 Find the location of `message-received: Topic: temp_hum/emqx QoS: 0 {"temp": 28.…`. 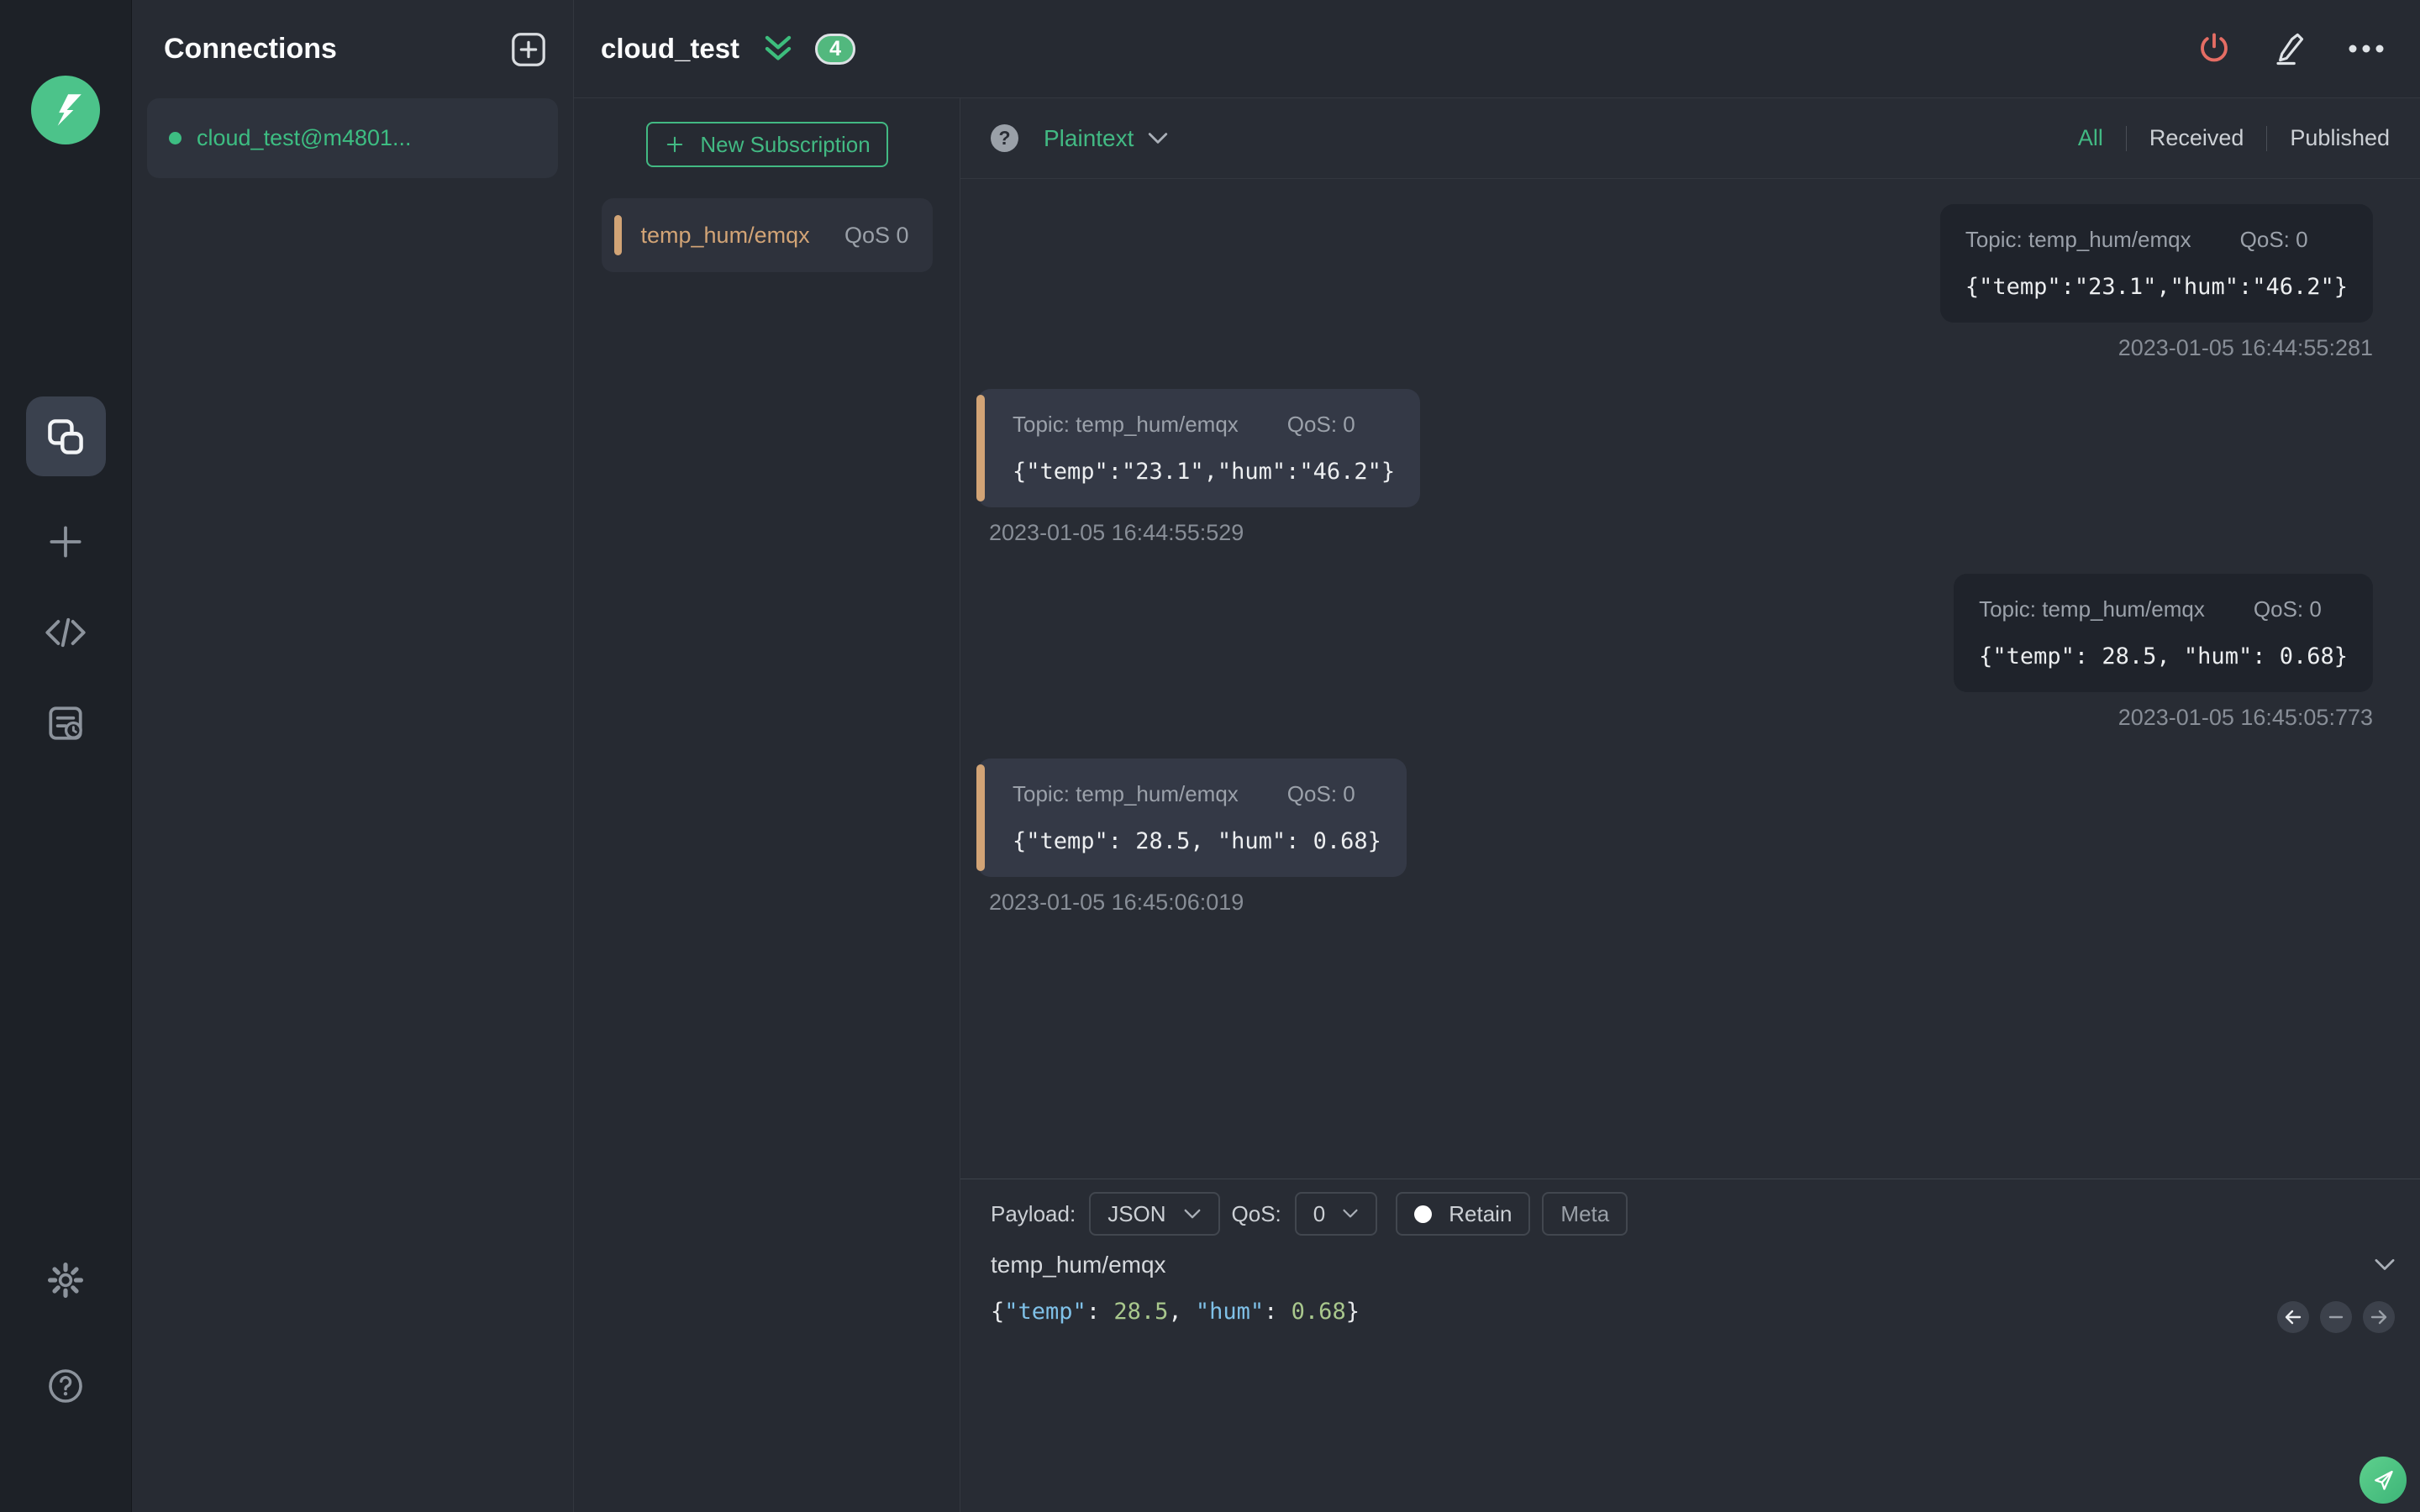

message-received: Topic: temp_hum/emqx QoS: 0 {"temp": 28.… is located at coordinates (1675, 837).